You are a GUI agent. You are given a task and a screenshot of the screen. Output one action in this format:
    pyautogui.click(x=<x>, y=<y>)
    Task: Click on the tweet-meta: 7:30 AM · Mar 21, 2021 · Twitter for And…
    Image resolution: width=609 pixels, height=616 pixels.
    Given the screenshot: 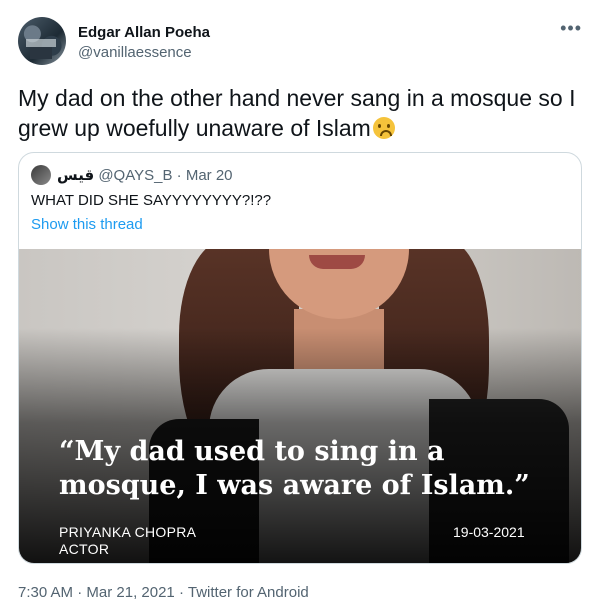 What is the action you would take?
    pyautogui.click(x=163, y=592)
    